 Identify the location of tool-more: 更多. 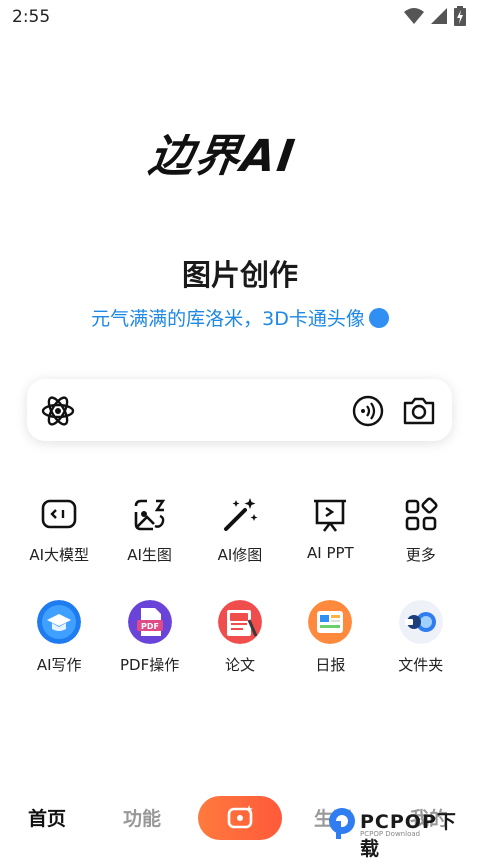
(421, 528).